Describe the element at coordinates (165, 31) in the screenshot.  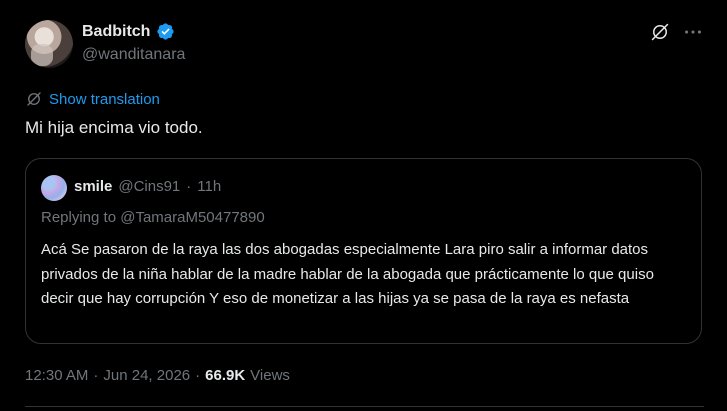
I see `verified-badge-icon` at that location.